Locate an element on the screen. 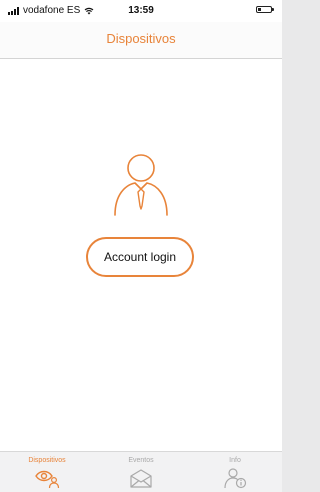 The height and width of the screenshot is (492, 320). battery-icon is located at coordinates (265, 9).